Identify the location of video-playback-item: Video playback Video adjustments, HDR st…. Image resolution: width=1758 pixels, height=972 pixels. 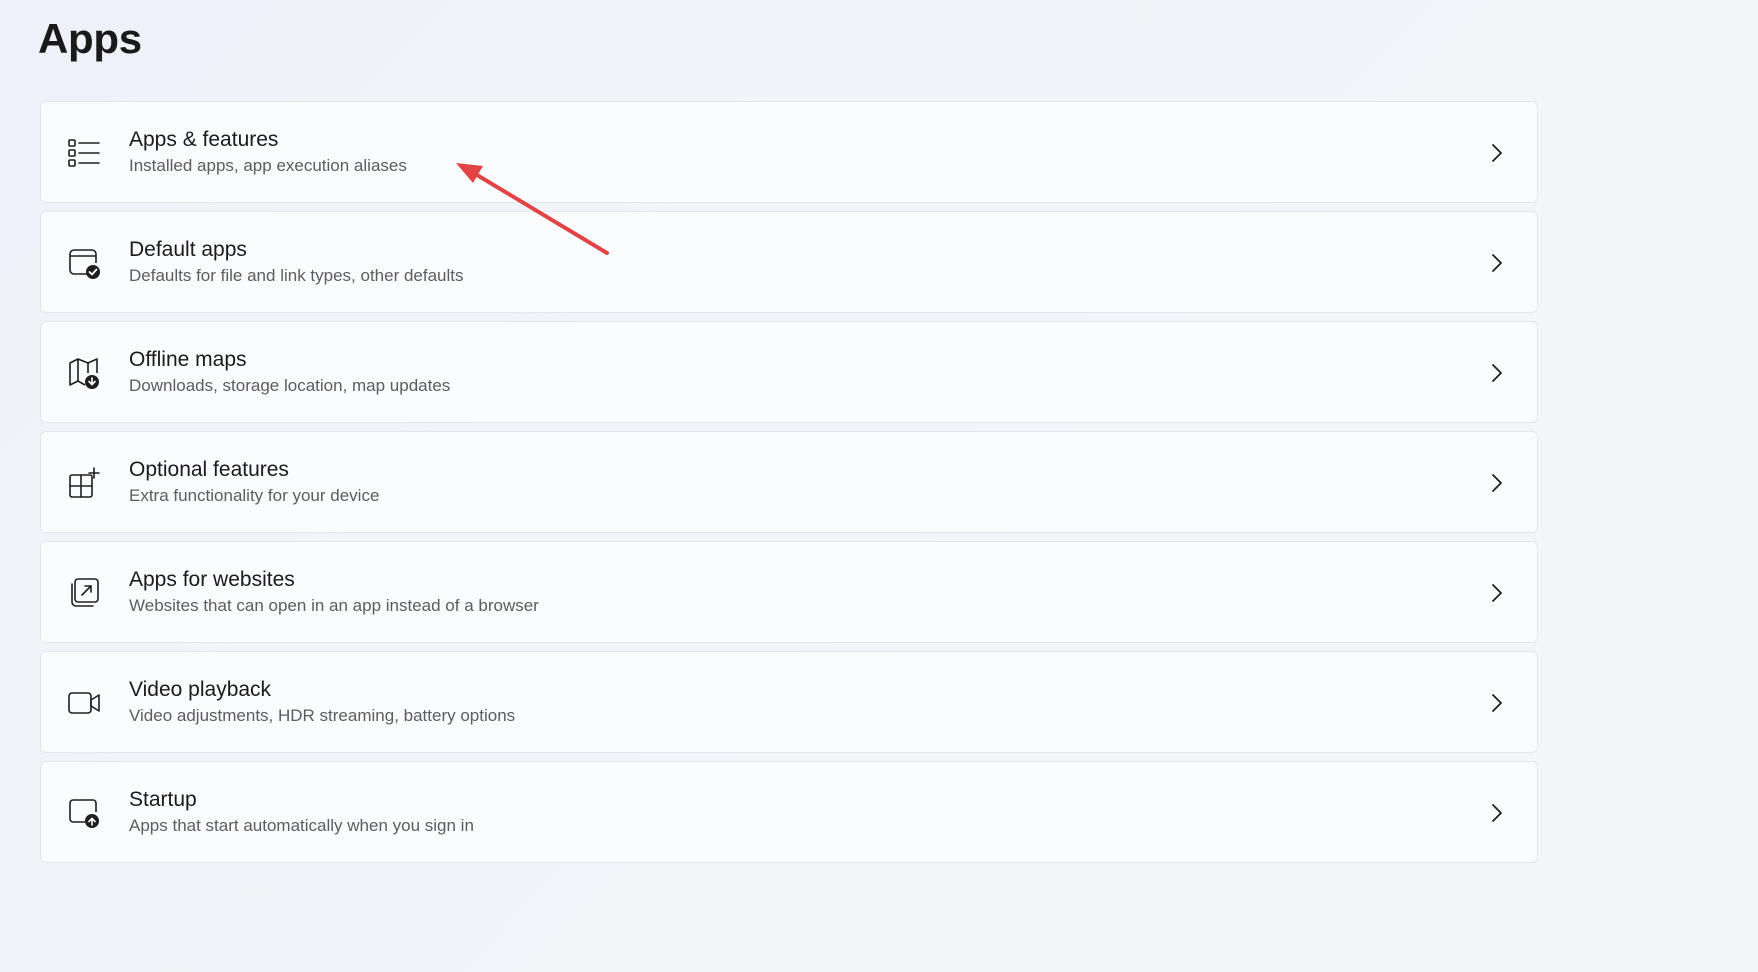
(789, 702).